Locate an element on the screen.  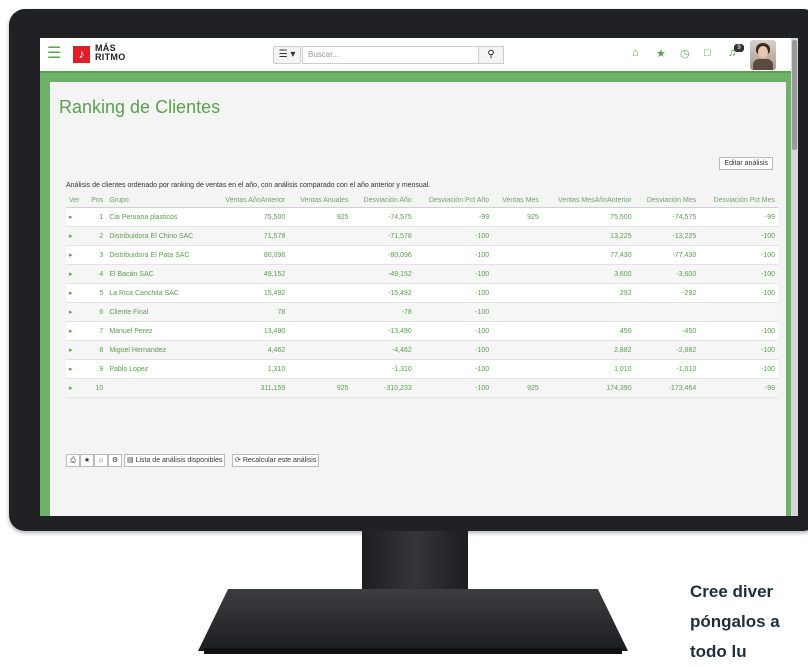
cell-grupo: Distribuidora El Pata SAC is located at coordinates (159, 255).